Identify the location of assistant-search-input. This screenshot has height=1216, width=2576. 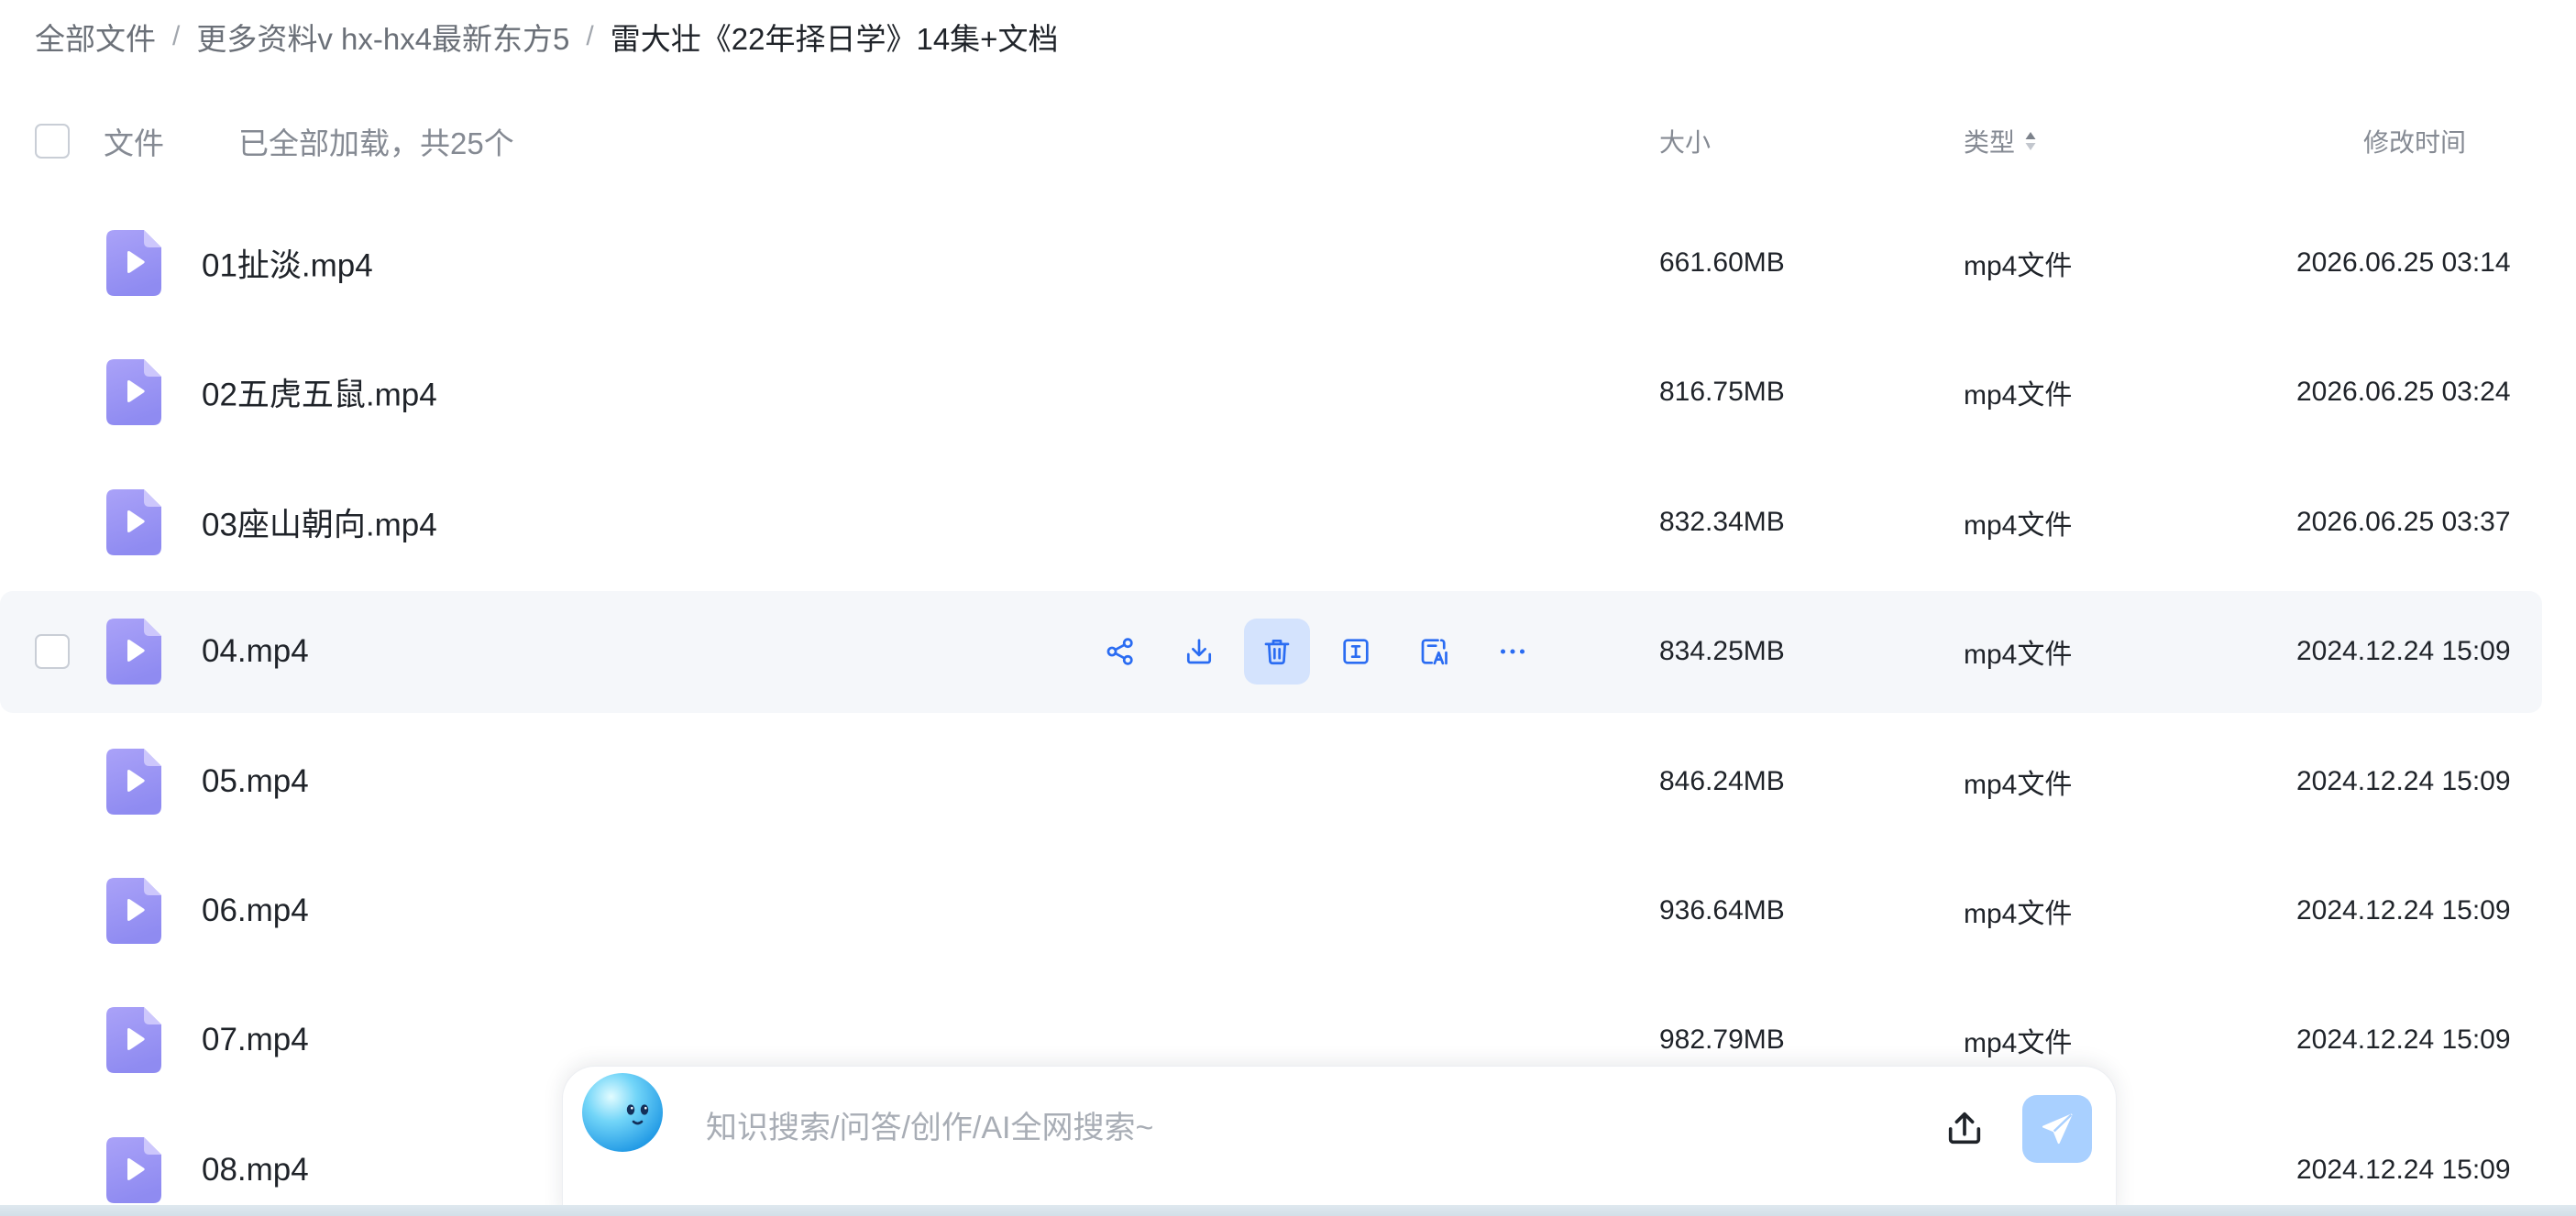
(1302, 1128).